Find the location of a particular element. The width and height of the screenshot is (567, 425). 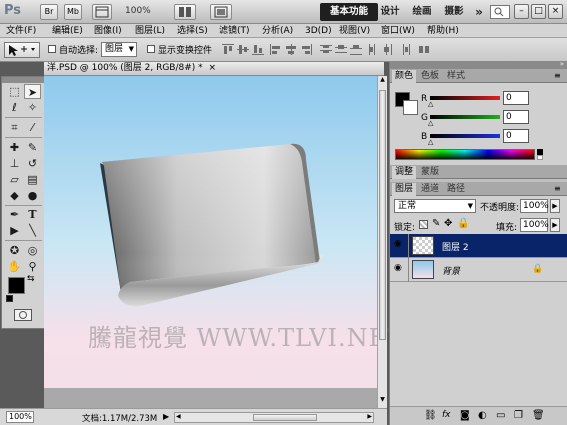

bridge-button: Br is located at coordinates (49, 12).